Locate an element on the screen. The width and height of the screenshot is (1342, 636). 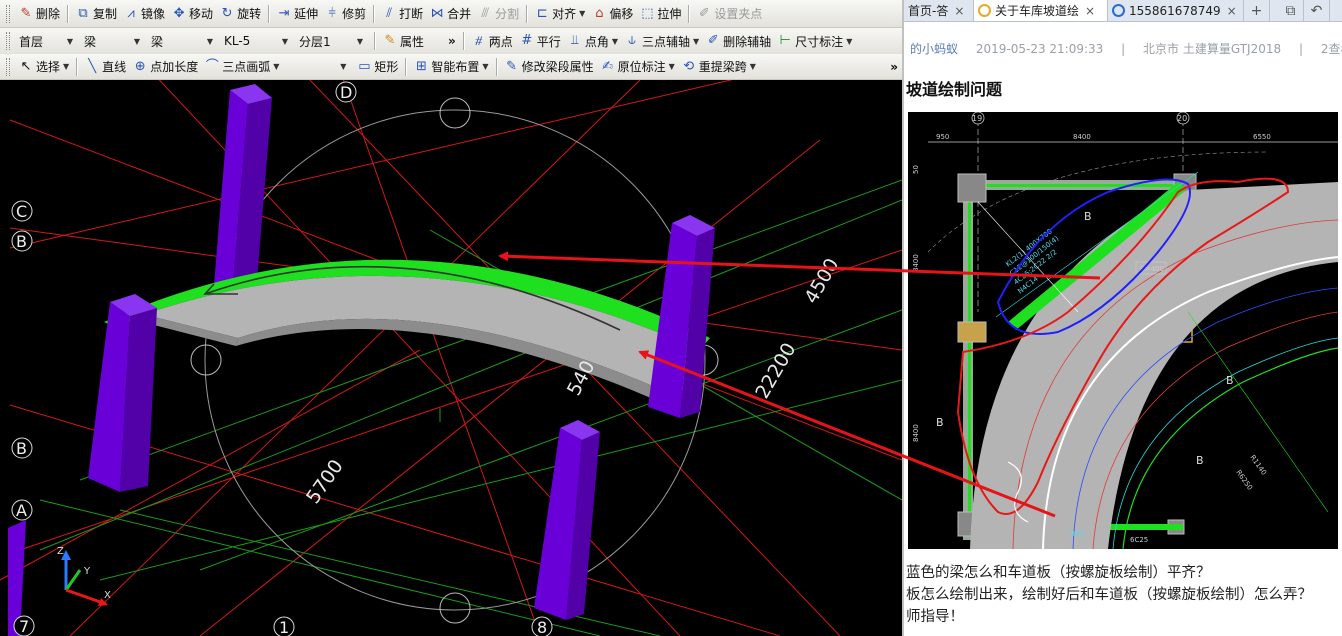
new-tab-button: + is located at coordinates (1257, 10).